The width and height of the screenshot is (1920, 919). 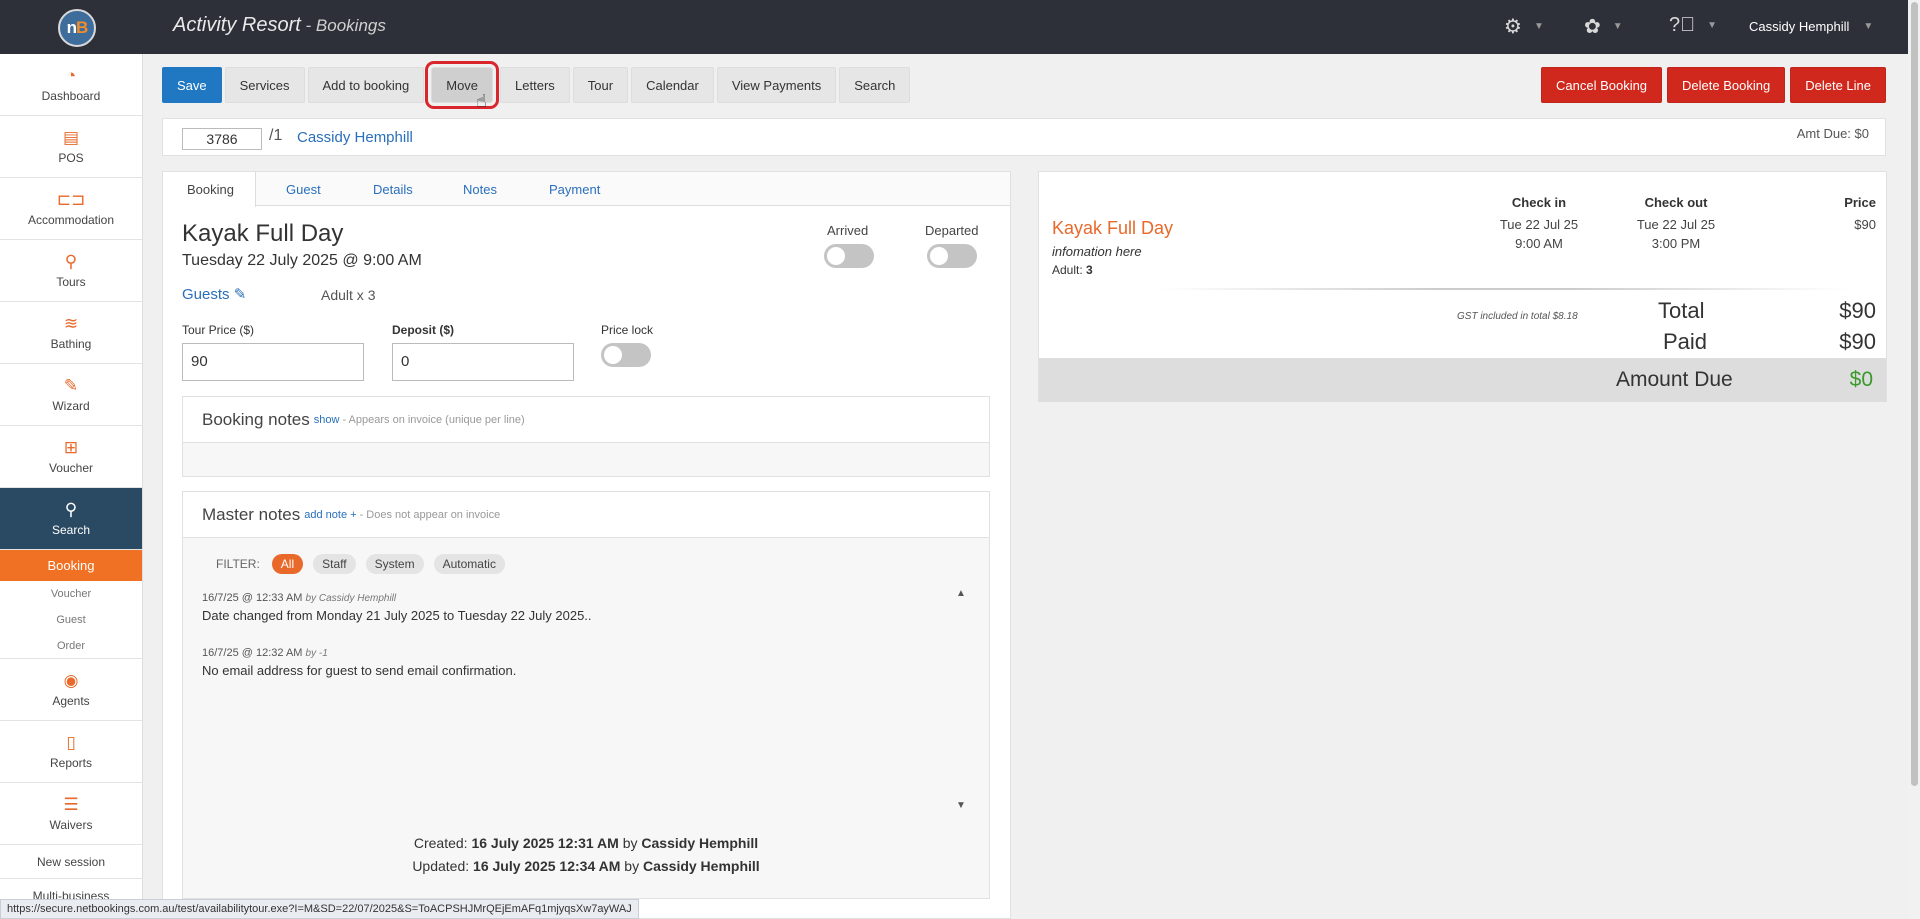 I want to click on summary-item-name: Kayak Full Day, so click(x=1112, y=228).